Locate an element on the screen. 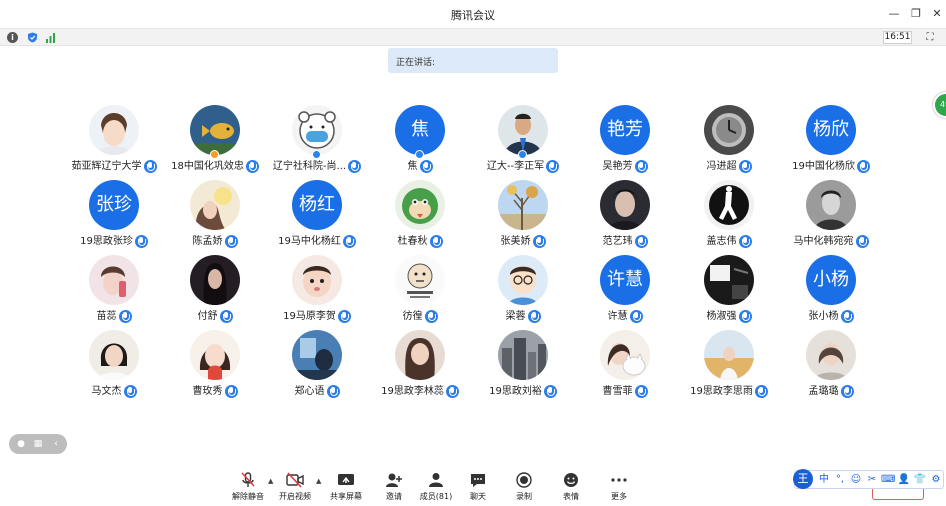 This screenshot has height=506, width=946. ime-settings-icon: ⚙ is located at coordinates (936, 480).